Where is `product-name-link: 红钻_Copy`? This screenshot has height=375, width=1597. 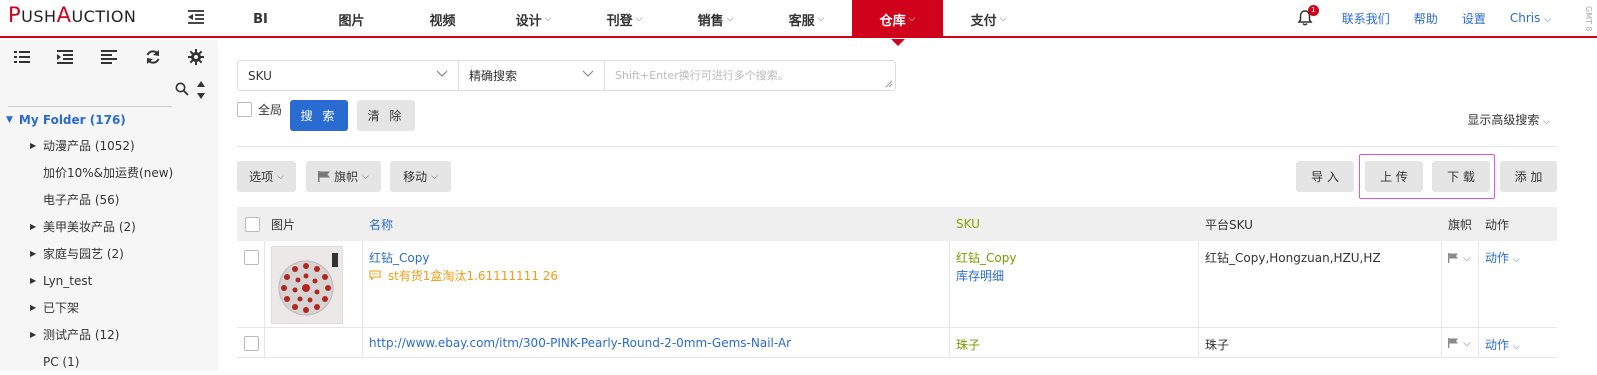 product-name-link: 红钻_Copy is located at coordinates (399, 257).